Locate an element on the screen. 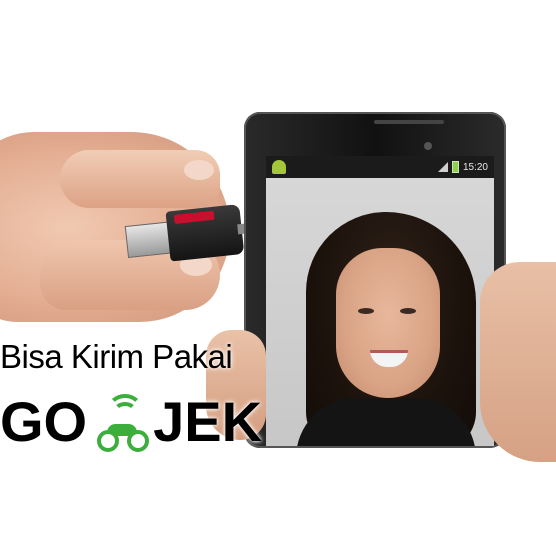 This screenshot has width=556, height=556. brand-go: GO is located at coordinates (44, 421).